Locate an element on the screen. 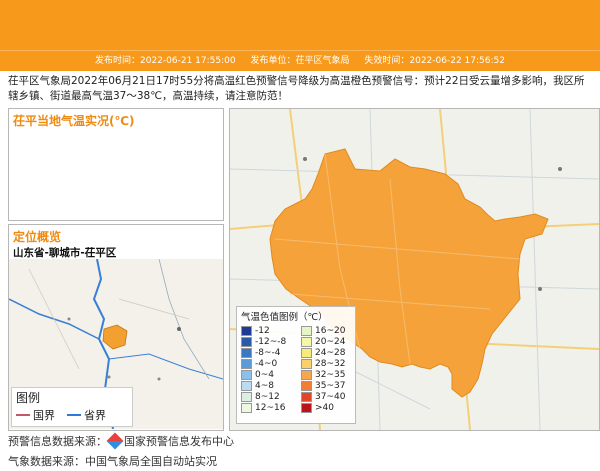  location-panel-title: 定位概览 is located at coordinates (37, 237).